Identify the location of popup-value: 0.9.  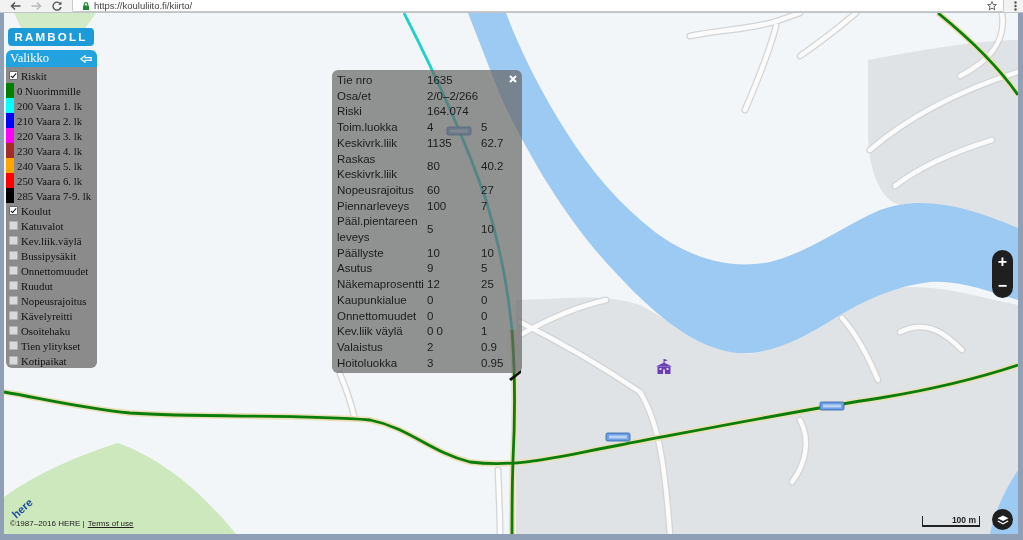
(489, 347).